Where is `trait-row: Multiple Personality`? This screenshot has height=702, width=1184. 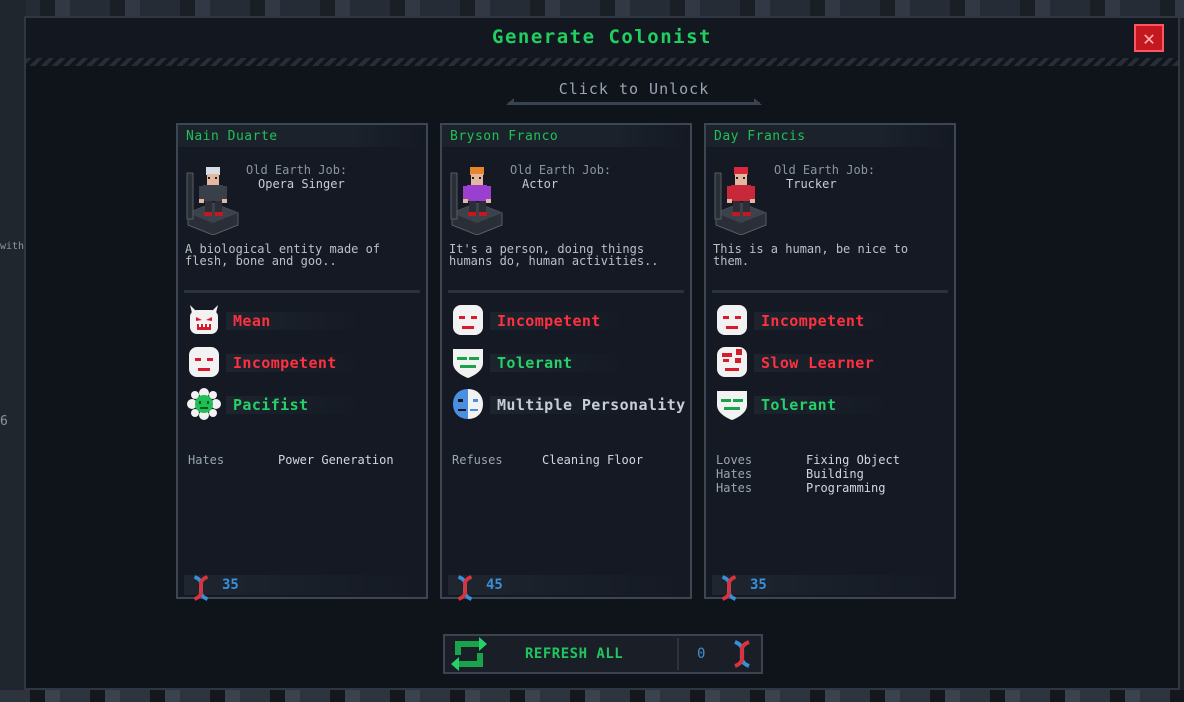
trait-row: Multiple Personality is located at coordinates (568, 404).